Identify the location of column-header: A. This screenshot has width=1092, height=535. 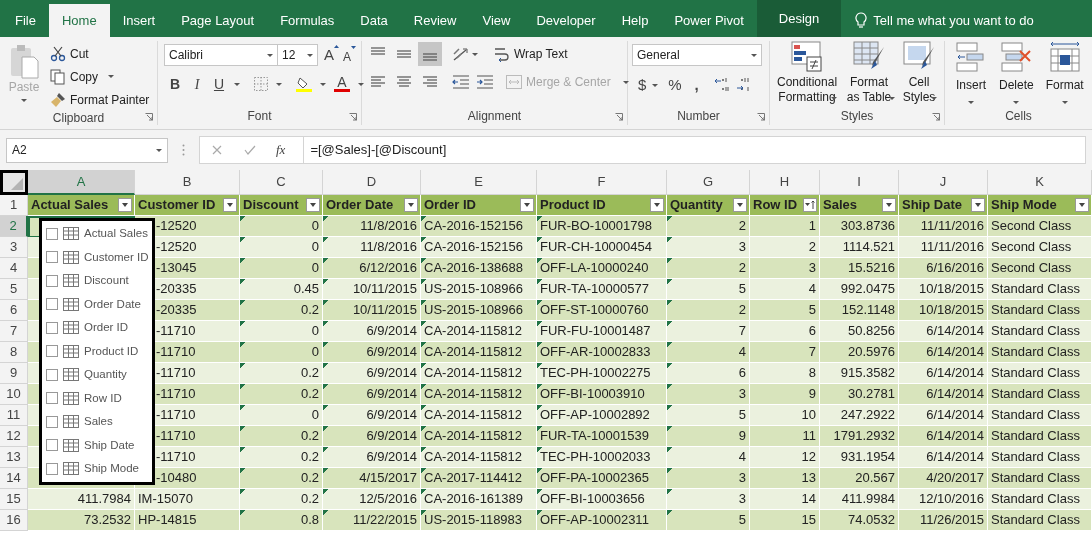
(81, 182).